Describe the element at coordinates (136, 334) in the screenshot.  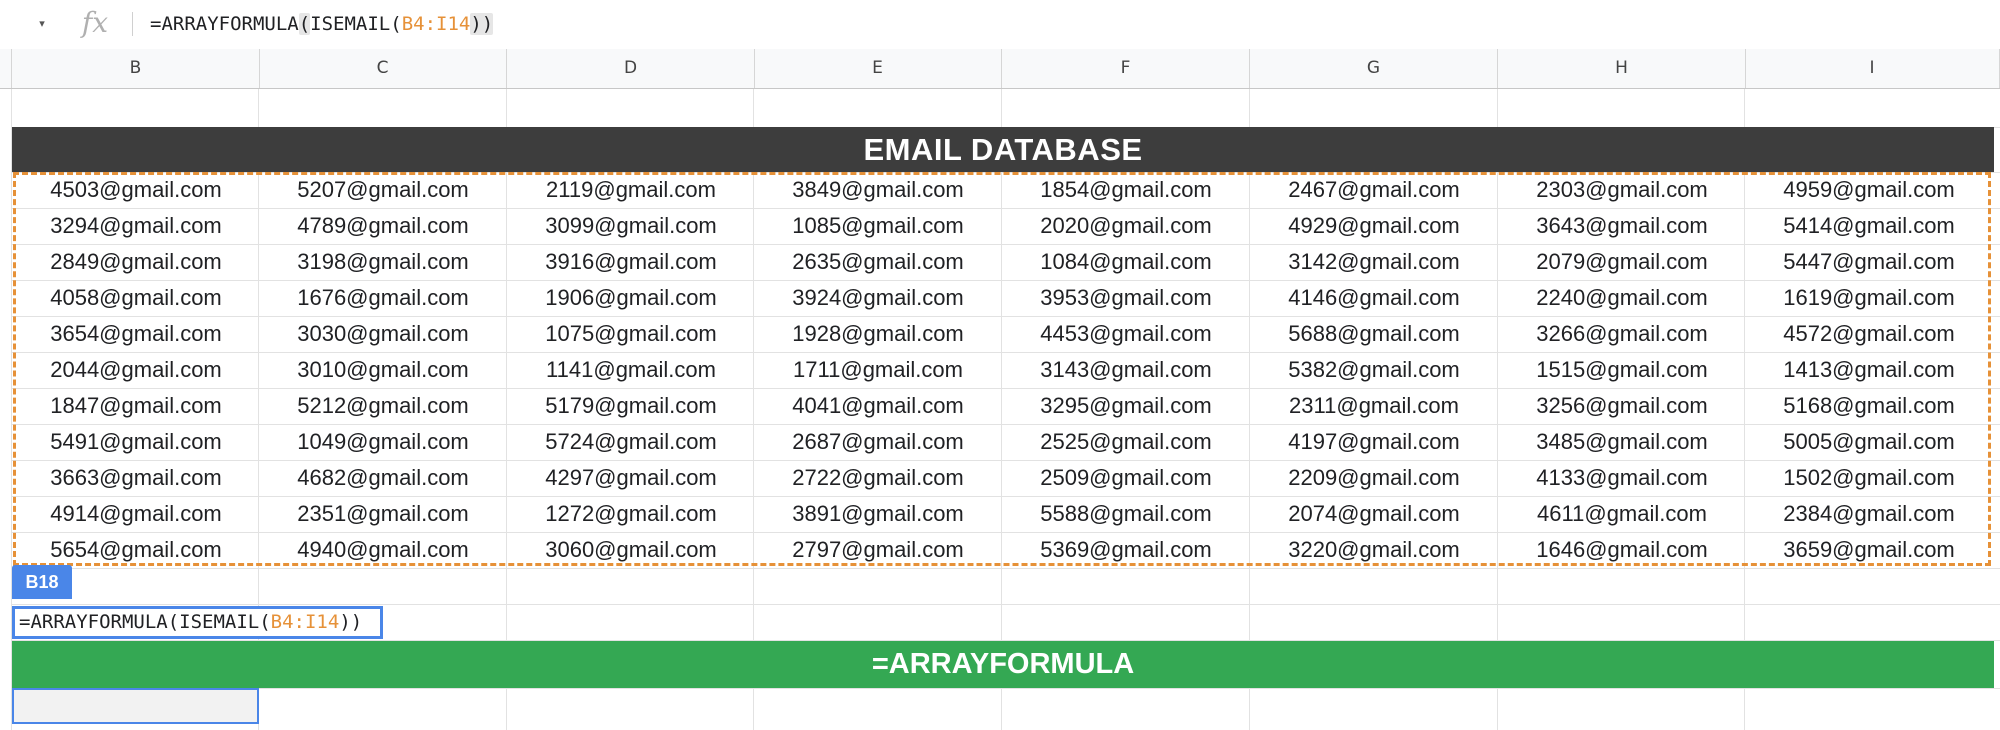
I see `email-cell: 3654@gmail.com` at that location.